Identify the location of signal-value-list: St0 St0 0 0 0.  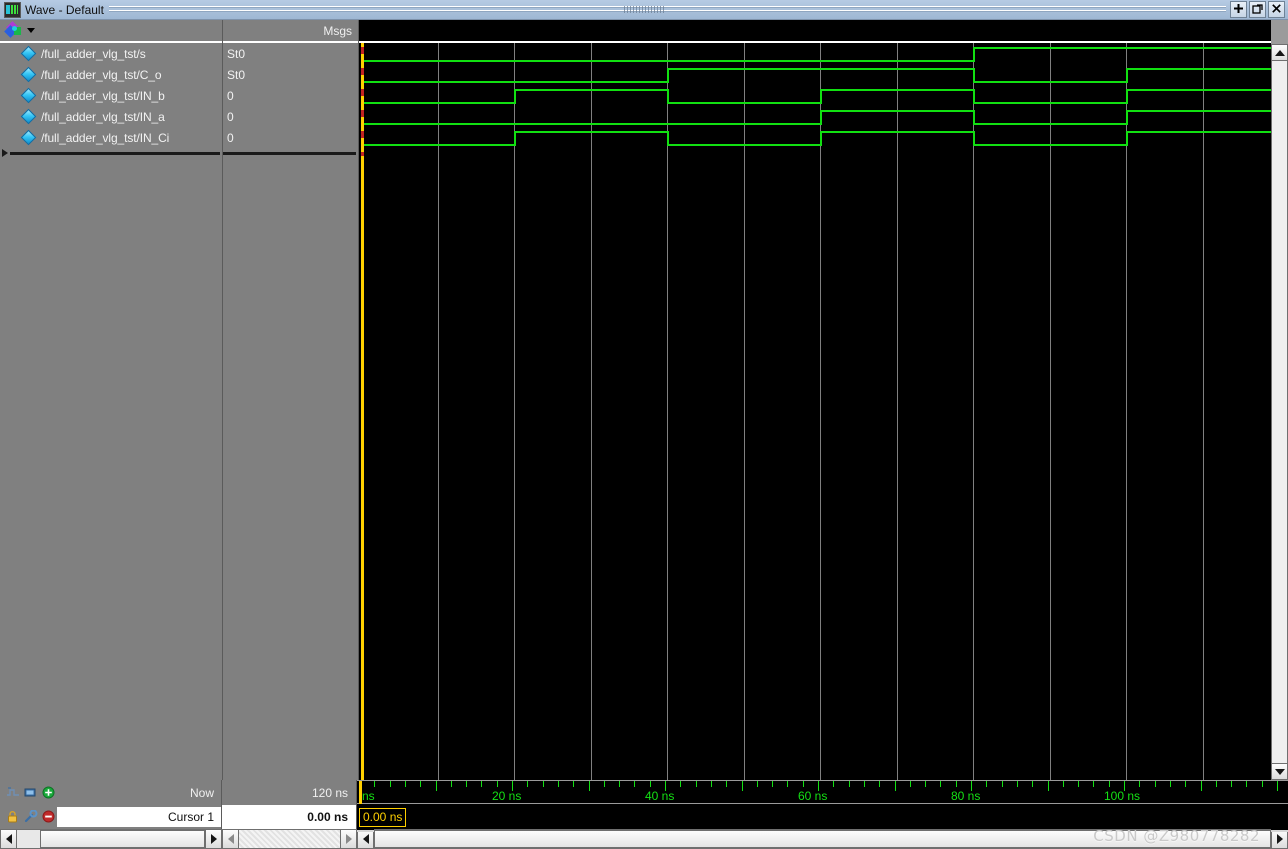
(290, 411).